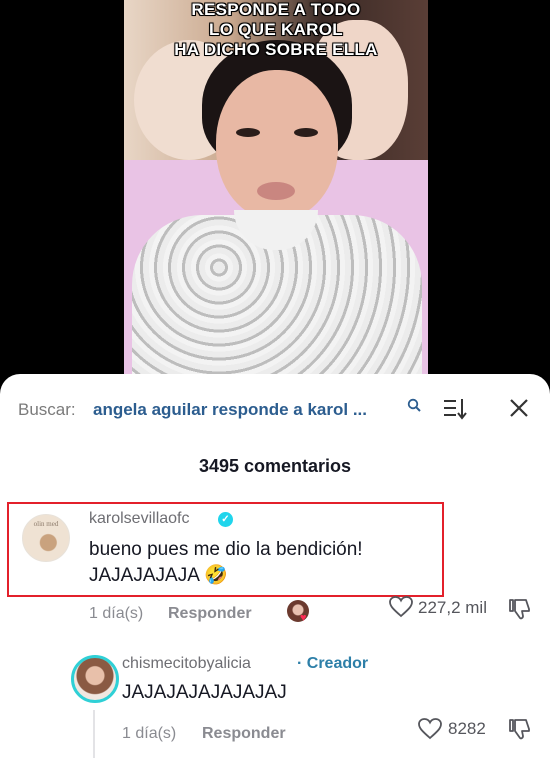  Describe the element at coordinates (275, 466) in the screenshot. I see `comments-count: 3495 comentarios` at that location.